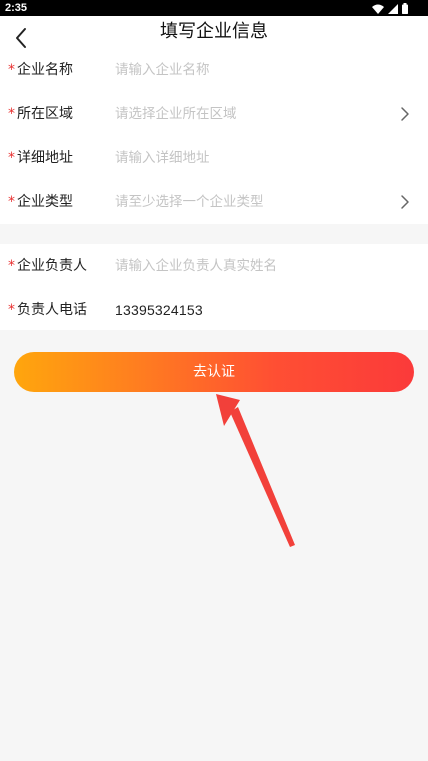  Describe the element at coordinates (162, 158) in the screenshot. I see `address-input: 请输入详细地址` at that location.